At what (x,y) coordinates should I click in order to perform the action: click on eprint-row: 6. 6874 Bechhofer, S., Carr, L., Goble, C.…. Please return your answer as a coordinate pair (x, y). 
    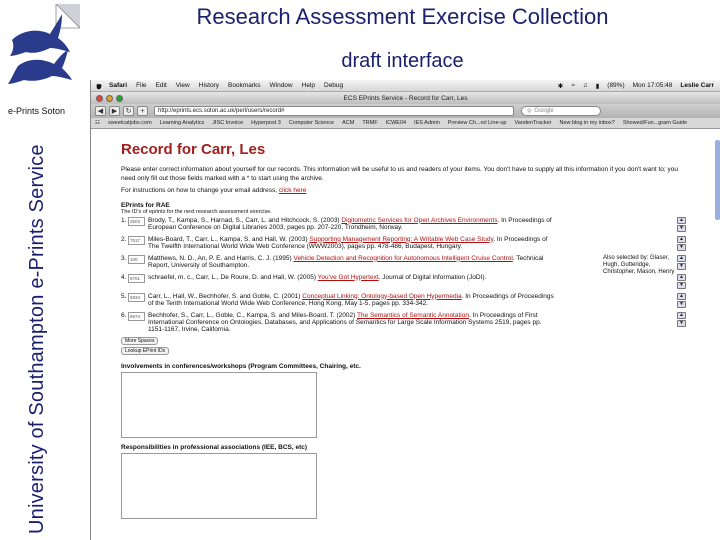
    Looking at the image, I should click on (405, 322).